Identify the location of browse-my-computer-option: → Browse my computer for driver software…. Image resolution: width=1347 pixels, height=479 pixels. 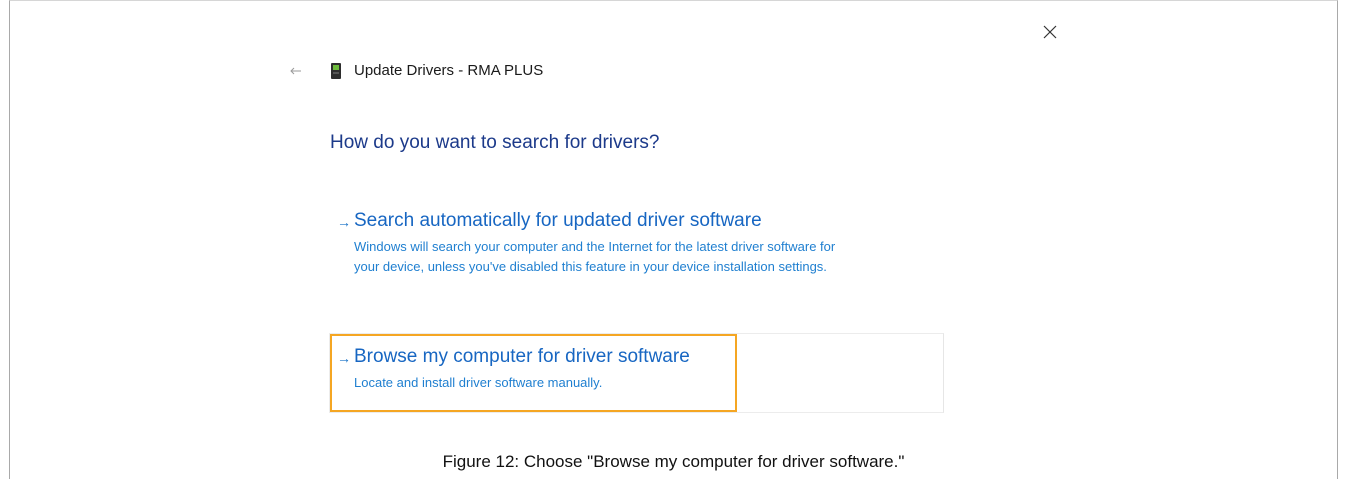
(533, 373).